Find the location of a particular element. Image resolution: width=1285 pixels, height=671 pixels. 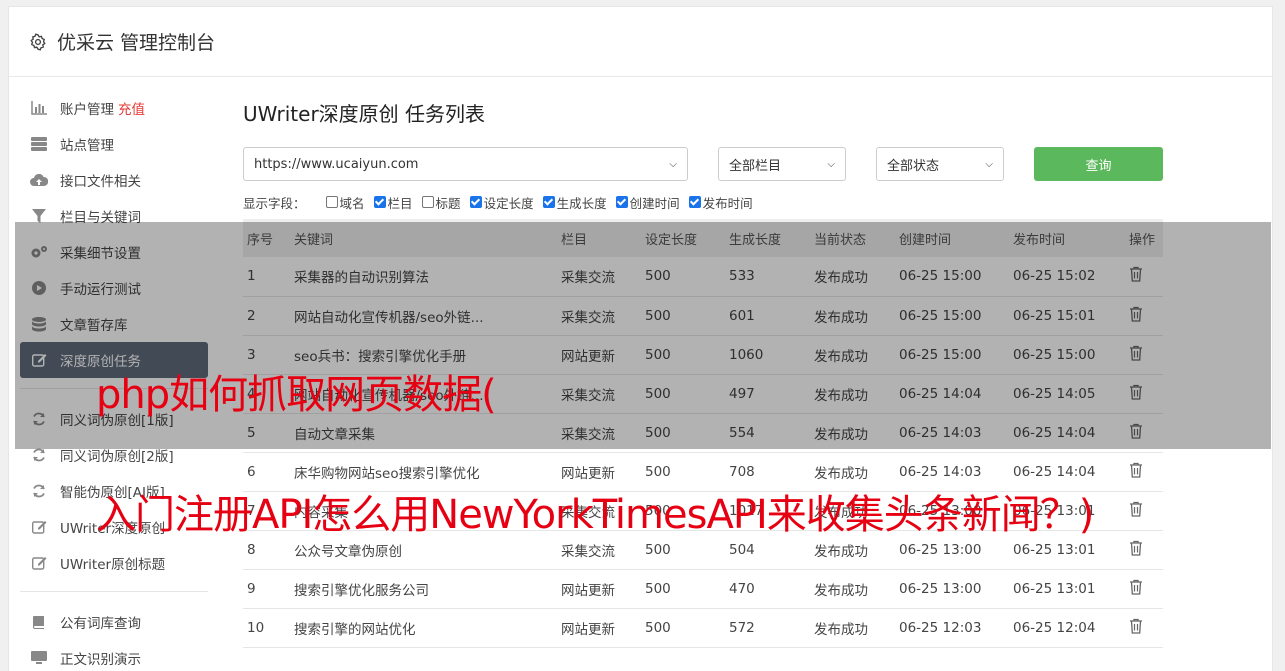

field-label: 栏目 is located at coordinates (400, 203).